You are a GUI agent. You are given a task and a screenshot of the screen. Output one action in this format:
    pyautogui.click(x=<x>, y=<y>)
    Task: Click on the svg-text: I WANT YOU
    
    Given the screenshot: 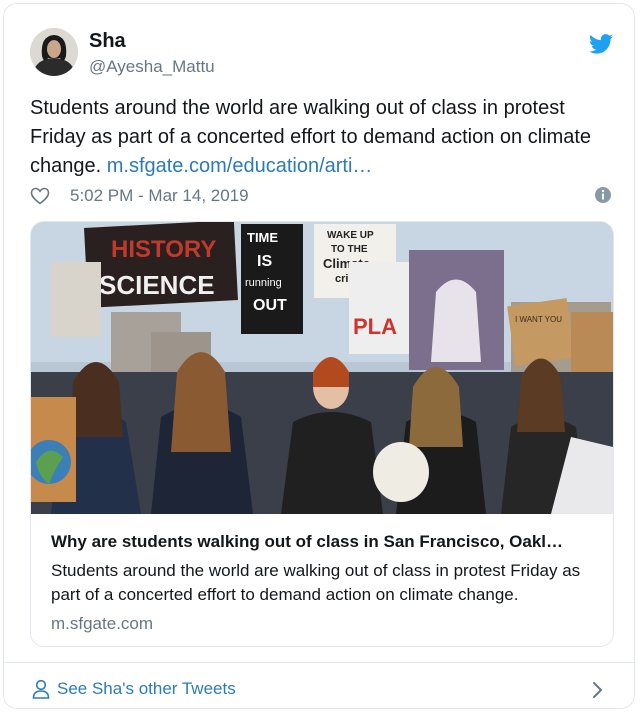 What is the action you would take?
    pyautogui.click(x=538, y=319)
    